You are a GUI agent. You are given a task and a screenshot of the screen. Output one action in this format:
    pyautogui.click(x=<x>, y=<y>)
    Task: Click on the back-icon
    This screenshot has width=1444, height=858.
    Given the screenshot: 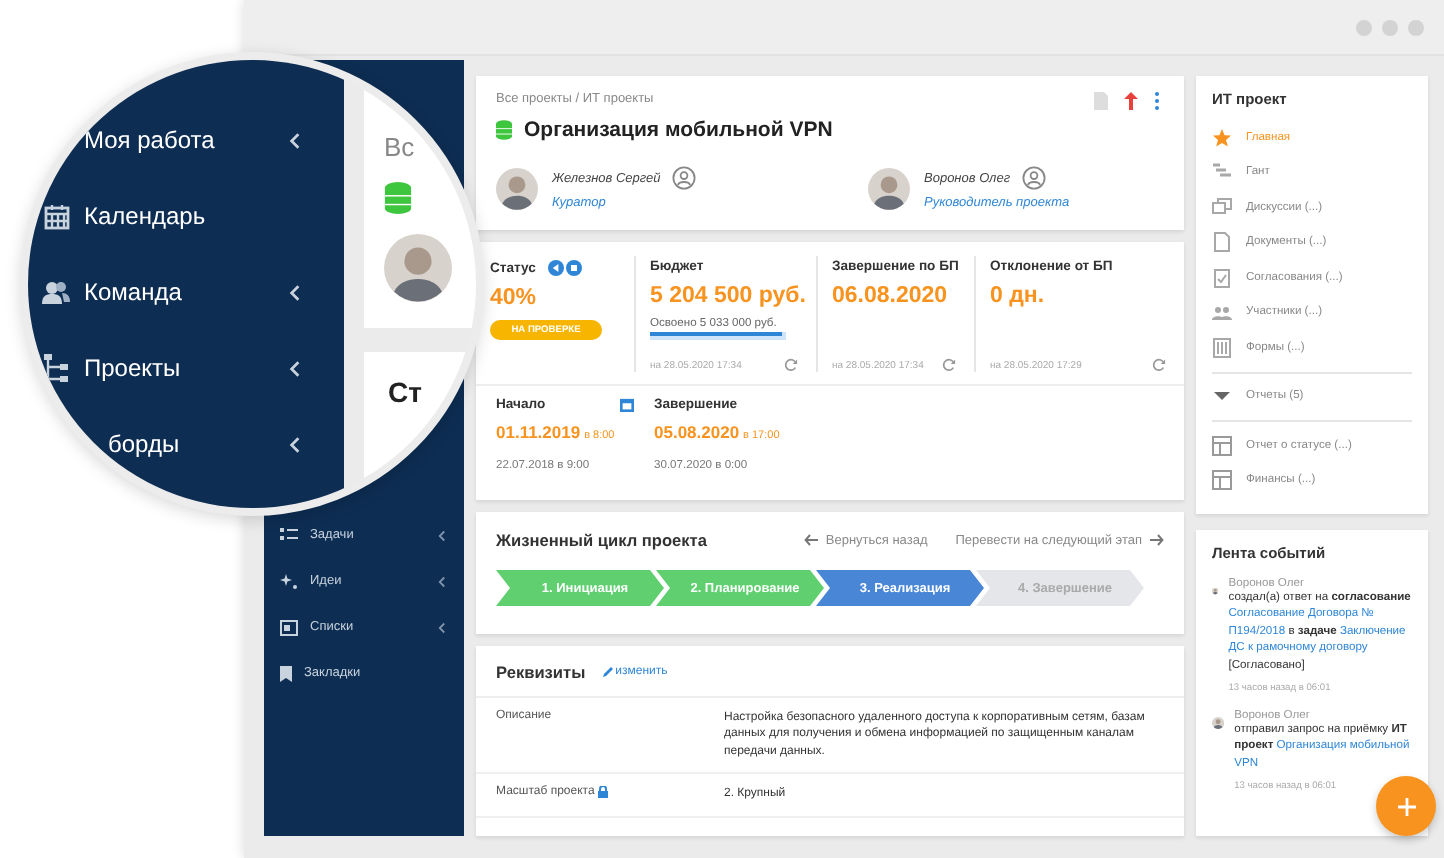 What is the action you would take?
    pyautogui.click(x=555, y=268)
    